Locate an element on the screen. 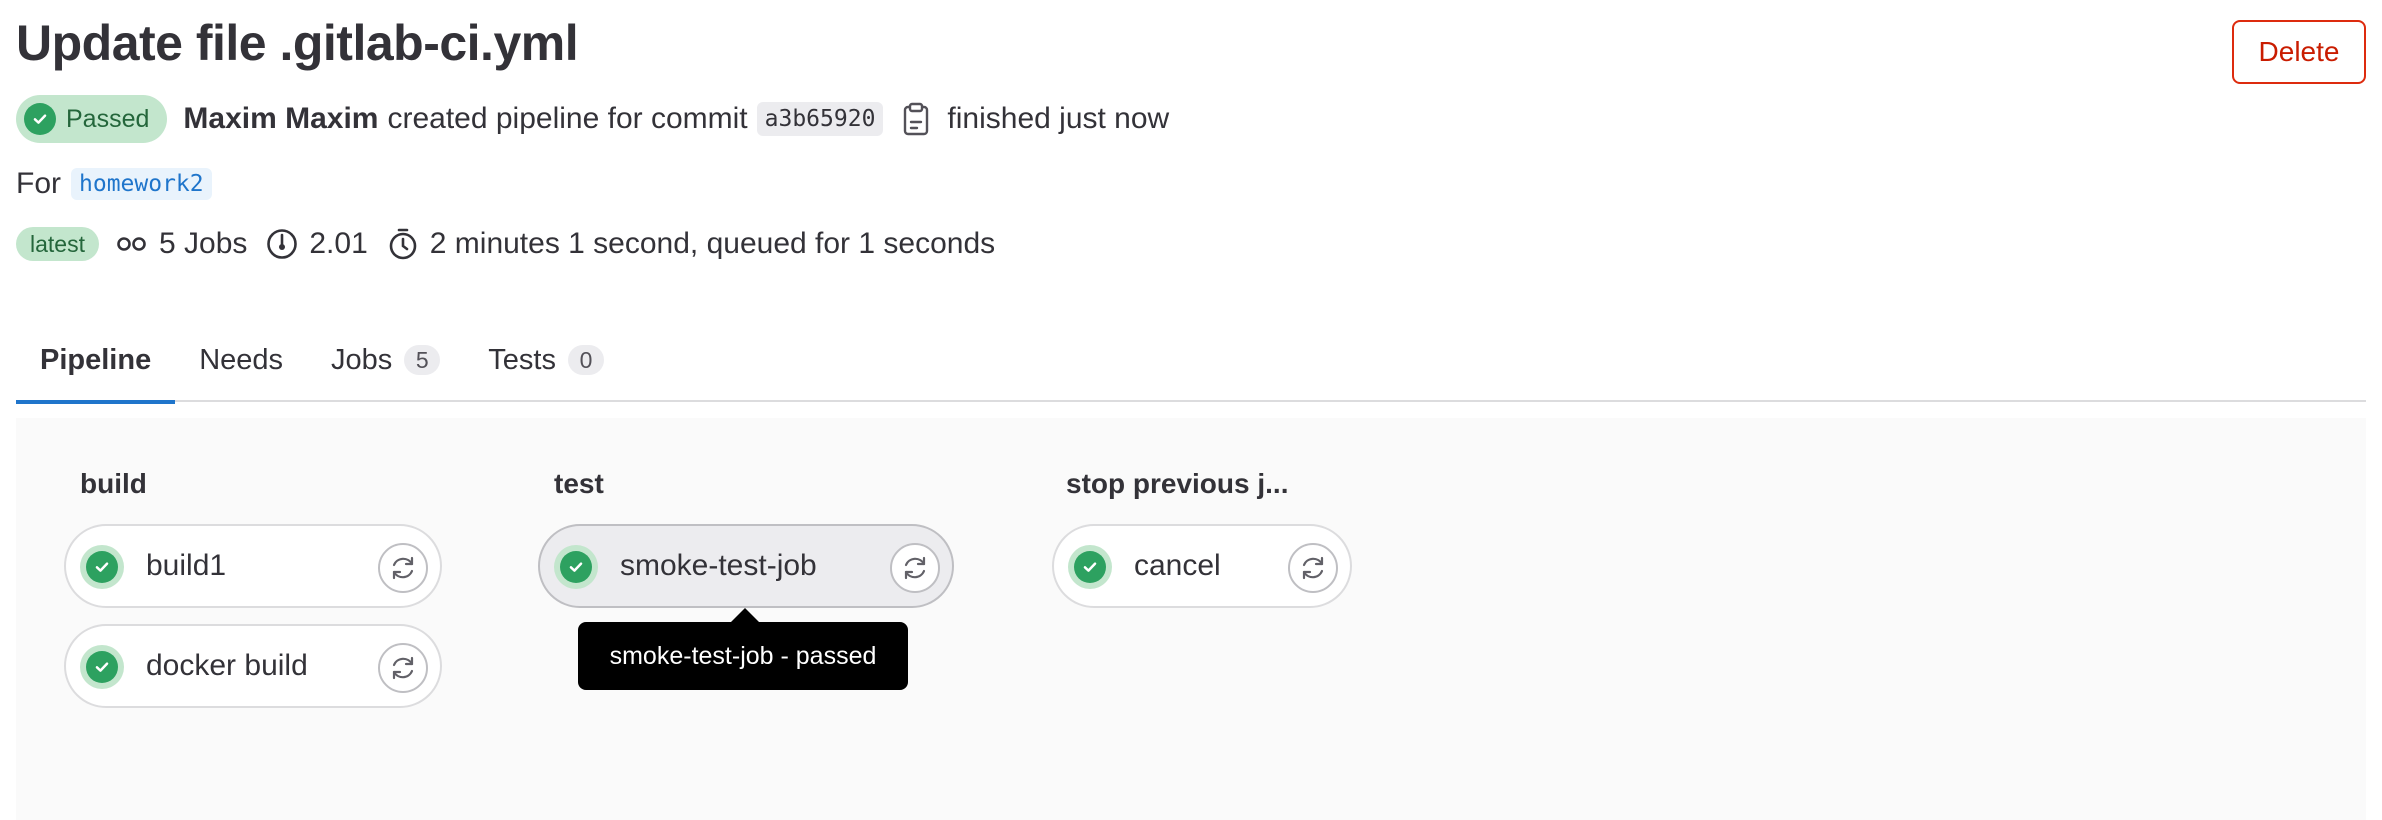 Image resolution: width=2382 pixels, height=820 pixels. tab-pipeline: Pipeline is located at coordinates (96, 361).